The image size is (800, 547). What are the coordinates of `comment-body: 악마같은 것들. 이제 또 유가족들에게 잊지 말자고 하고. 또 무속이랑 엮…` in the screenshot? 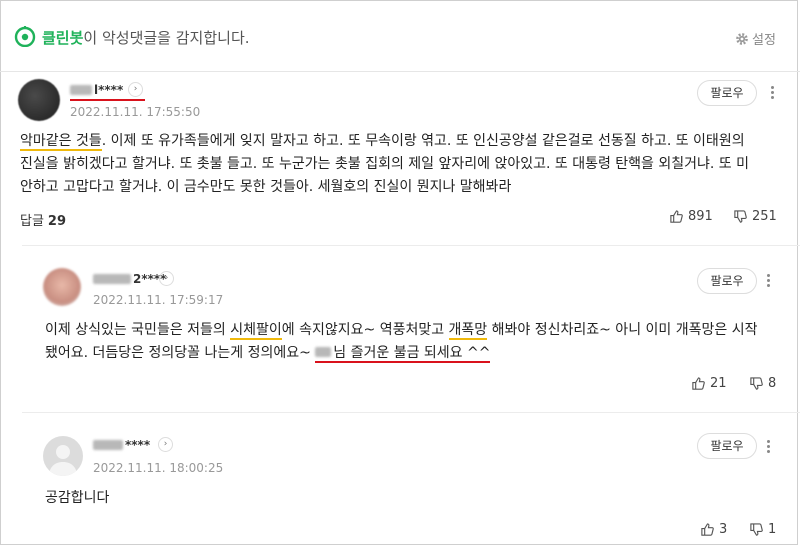 It's located at (385, 164).